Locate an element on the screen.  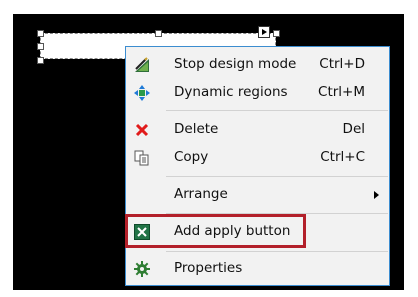
menu-item-shortcut: Ctrl+M is located at coordinates (341, 92).